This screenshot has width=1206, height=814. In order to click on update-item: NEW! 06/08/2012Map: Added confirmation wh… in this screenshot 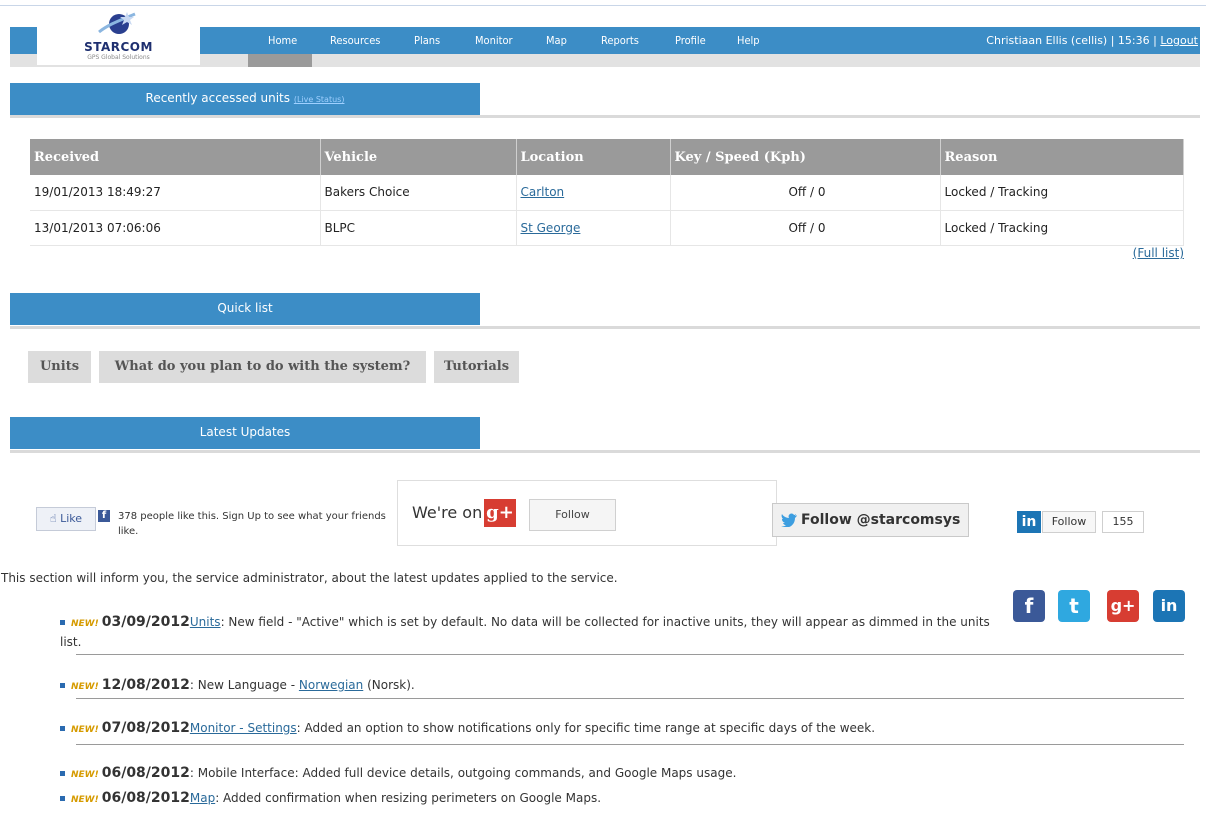, I will do `click(530, 799)`.